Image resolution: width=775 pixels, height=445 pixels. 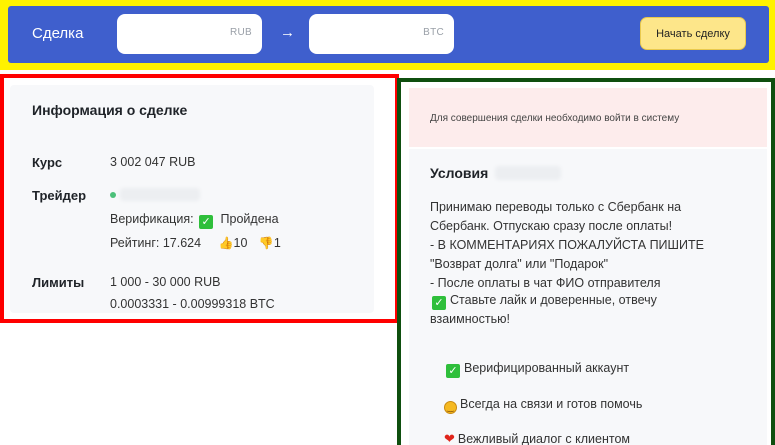 I want to click on trader-name-redacted, so click(x=160, y=194).